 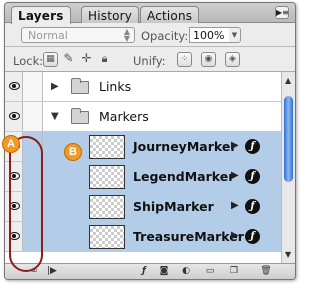 I want to click on unify-label: Unify:, so click(x=149, y=61).